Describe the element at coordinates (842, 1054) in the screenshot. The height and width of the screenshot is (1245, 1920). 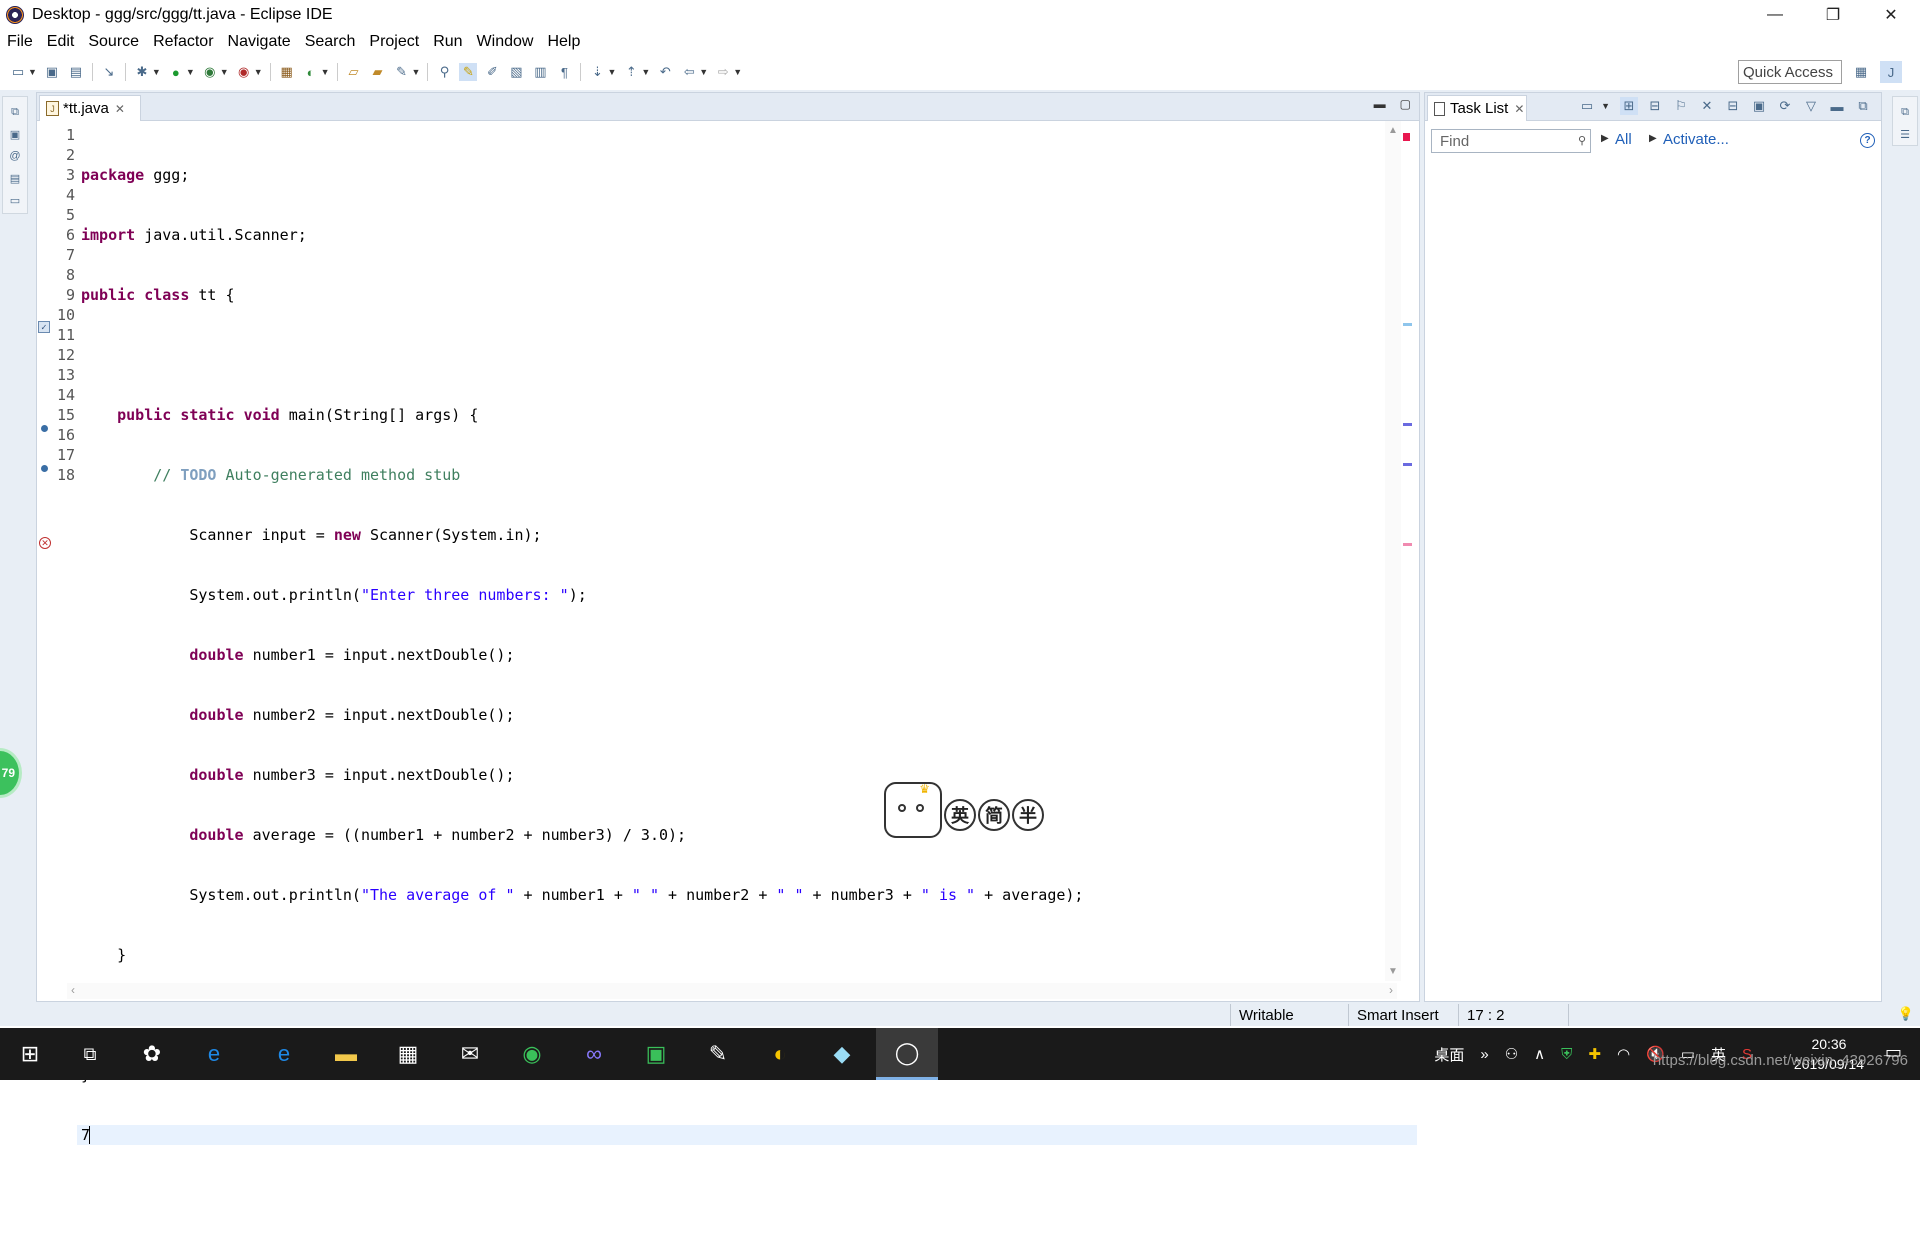
I see `notes-app-icon: ◆` at that location.